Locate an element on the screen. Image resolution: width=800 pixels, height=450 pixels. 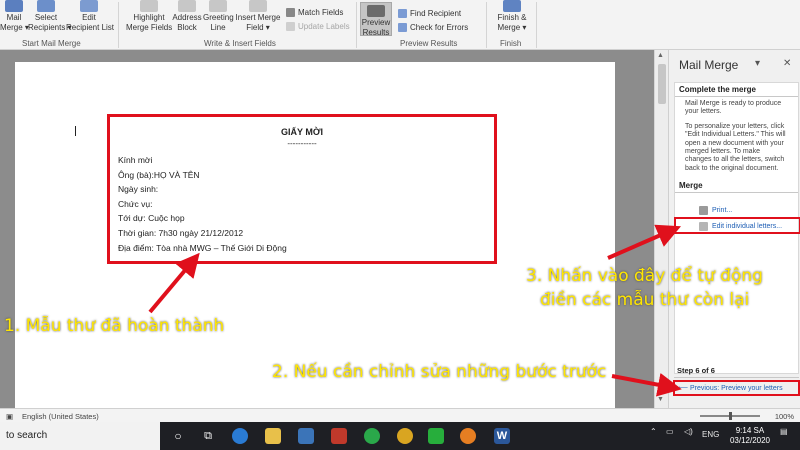
highlight-merge-fields-button: Highlight Merge Fields is located at coordinates (149, 16).